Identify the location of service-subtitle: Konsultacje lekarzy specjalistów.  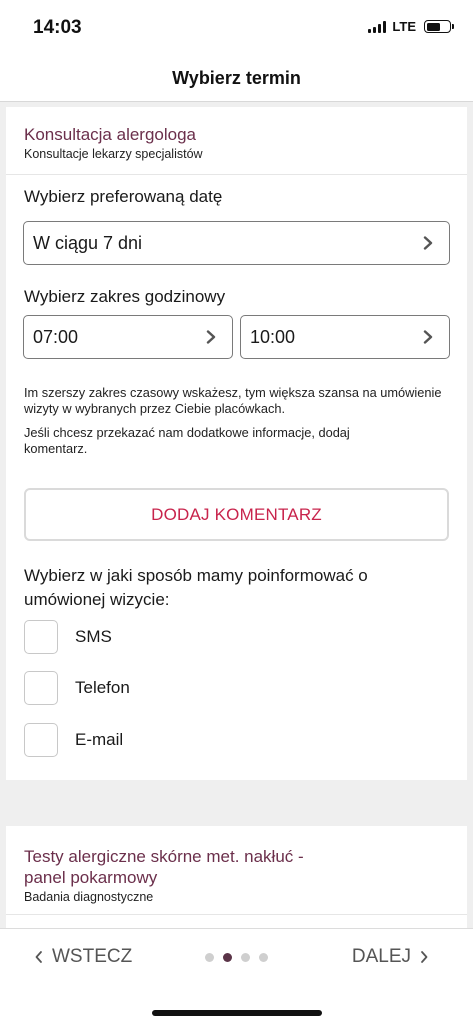
(113, 154).